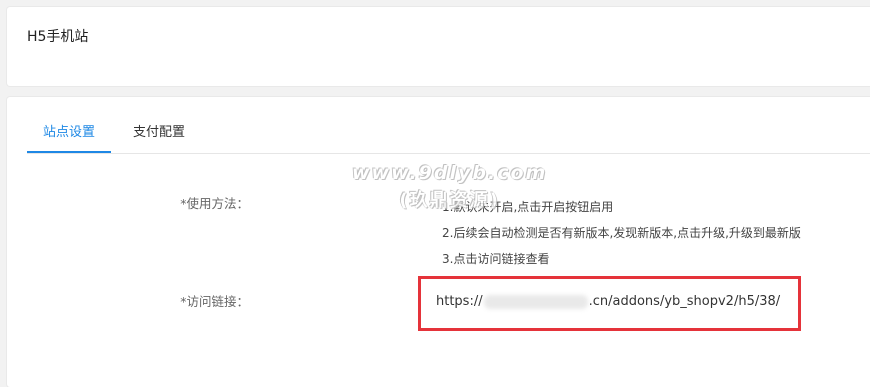  I want to click on tab-site-settings: 站点设置, so click(69, 133).